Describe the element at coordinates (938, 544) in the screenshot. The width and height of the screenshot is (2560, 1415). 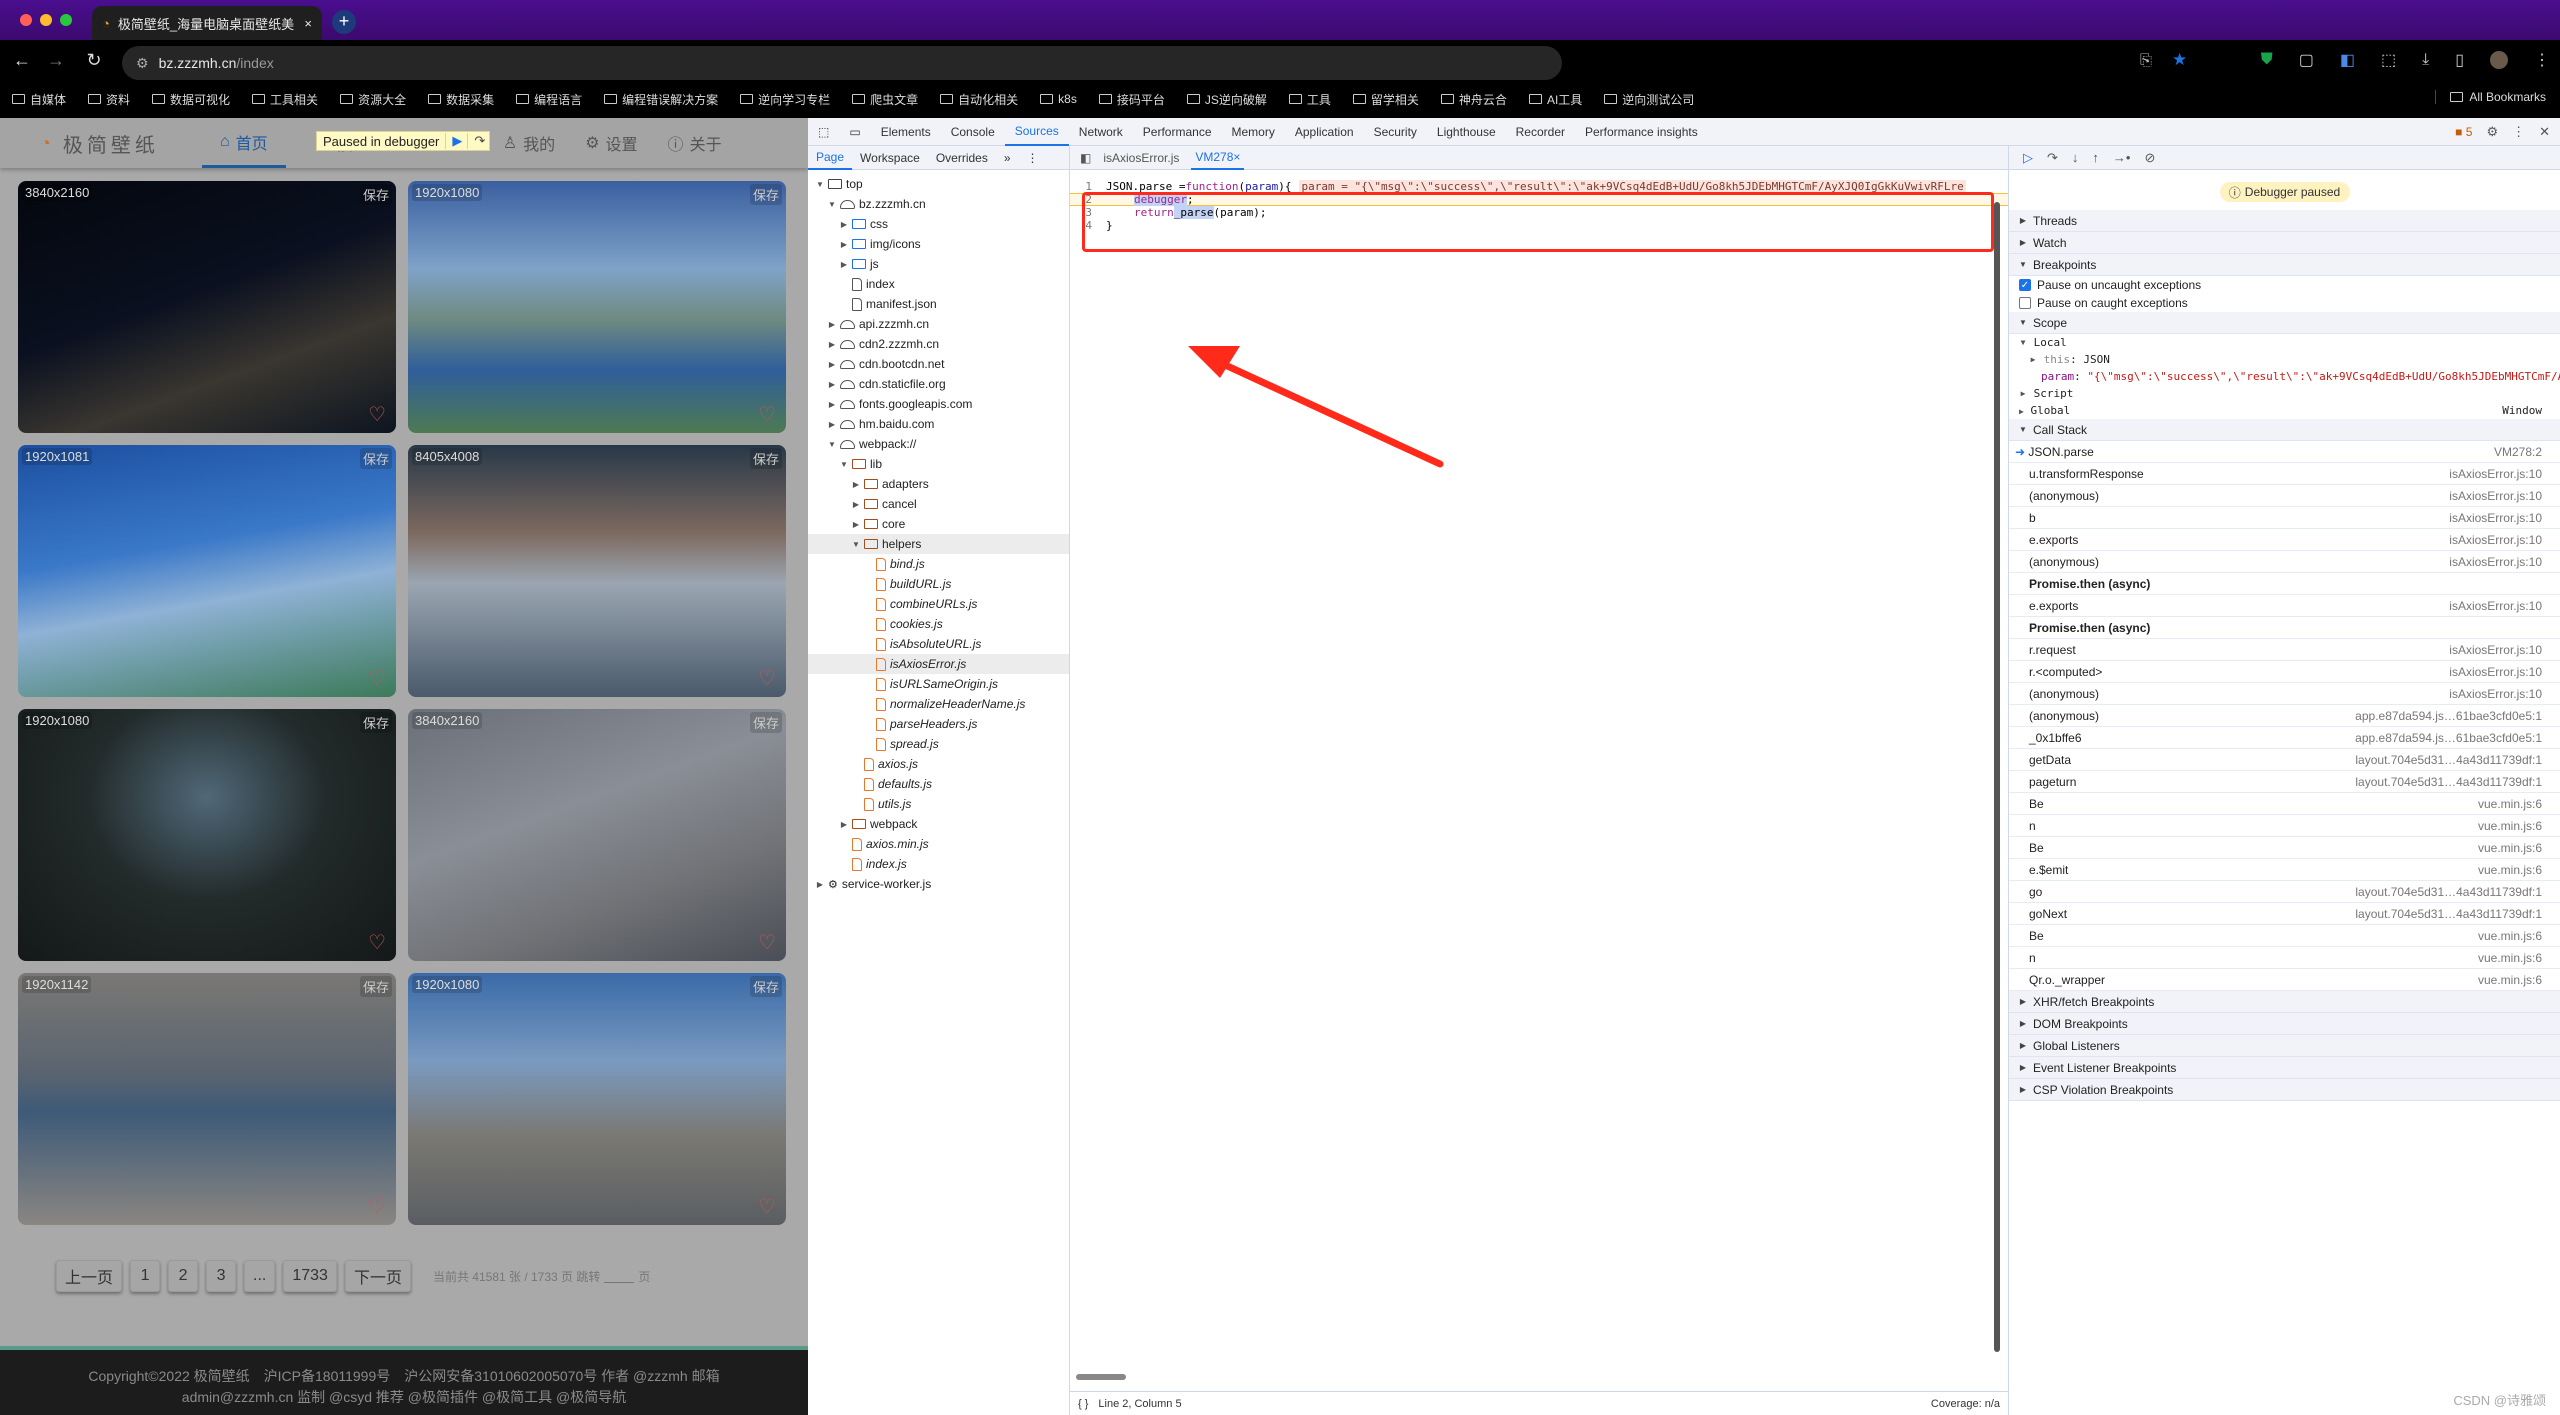
I see `tree-item: ▼ helpers` at that location.